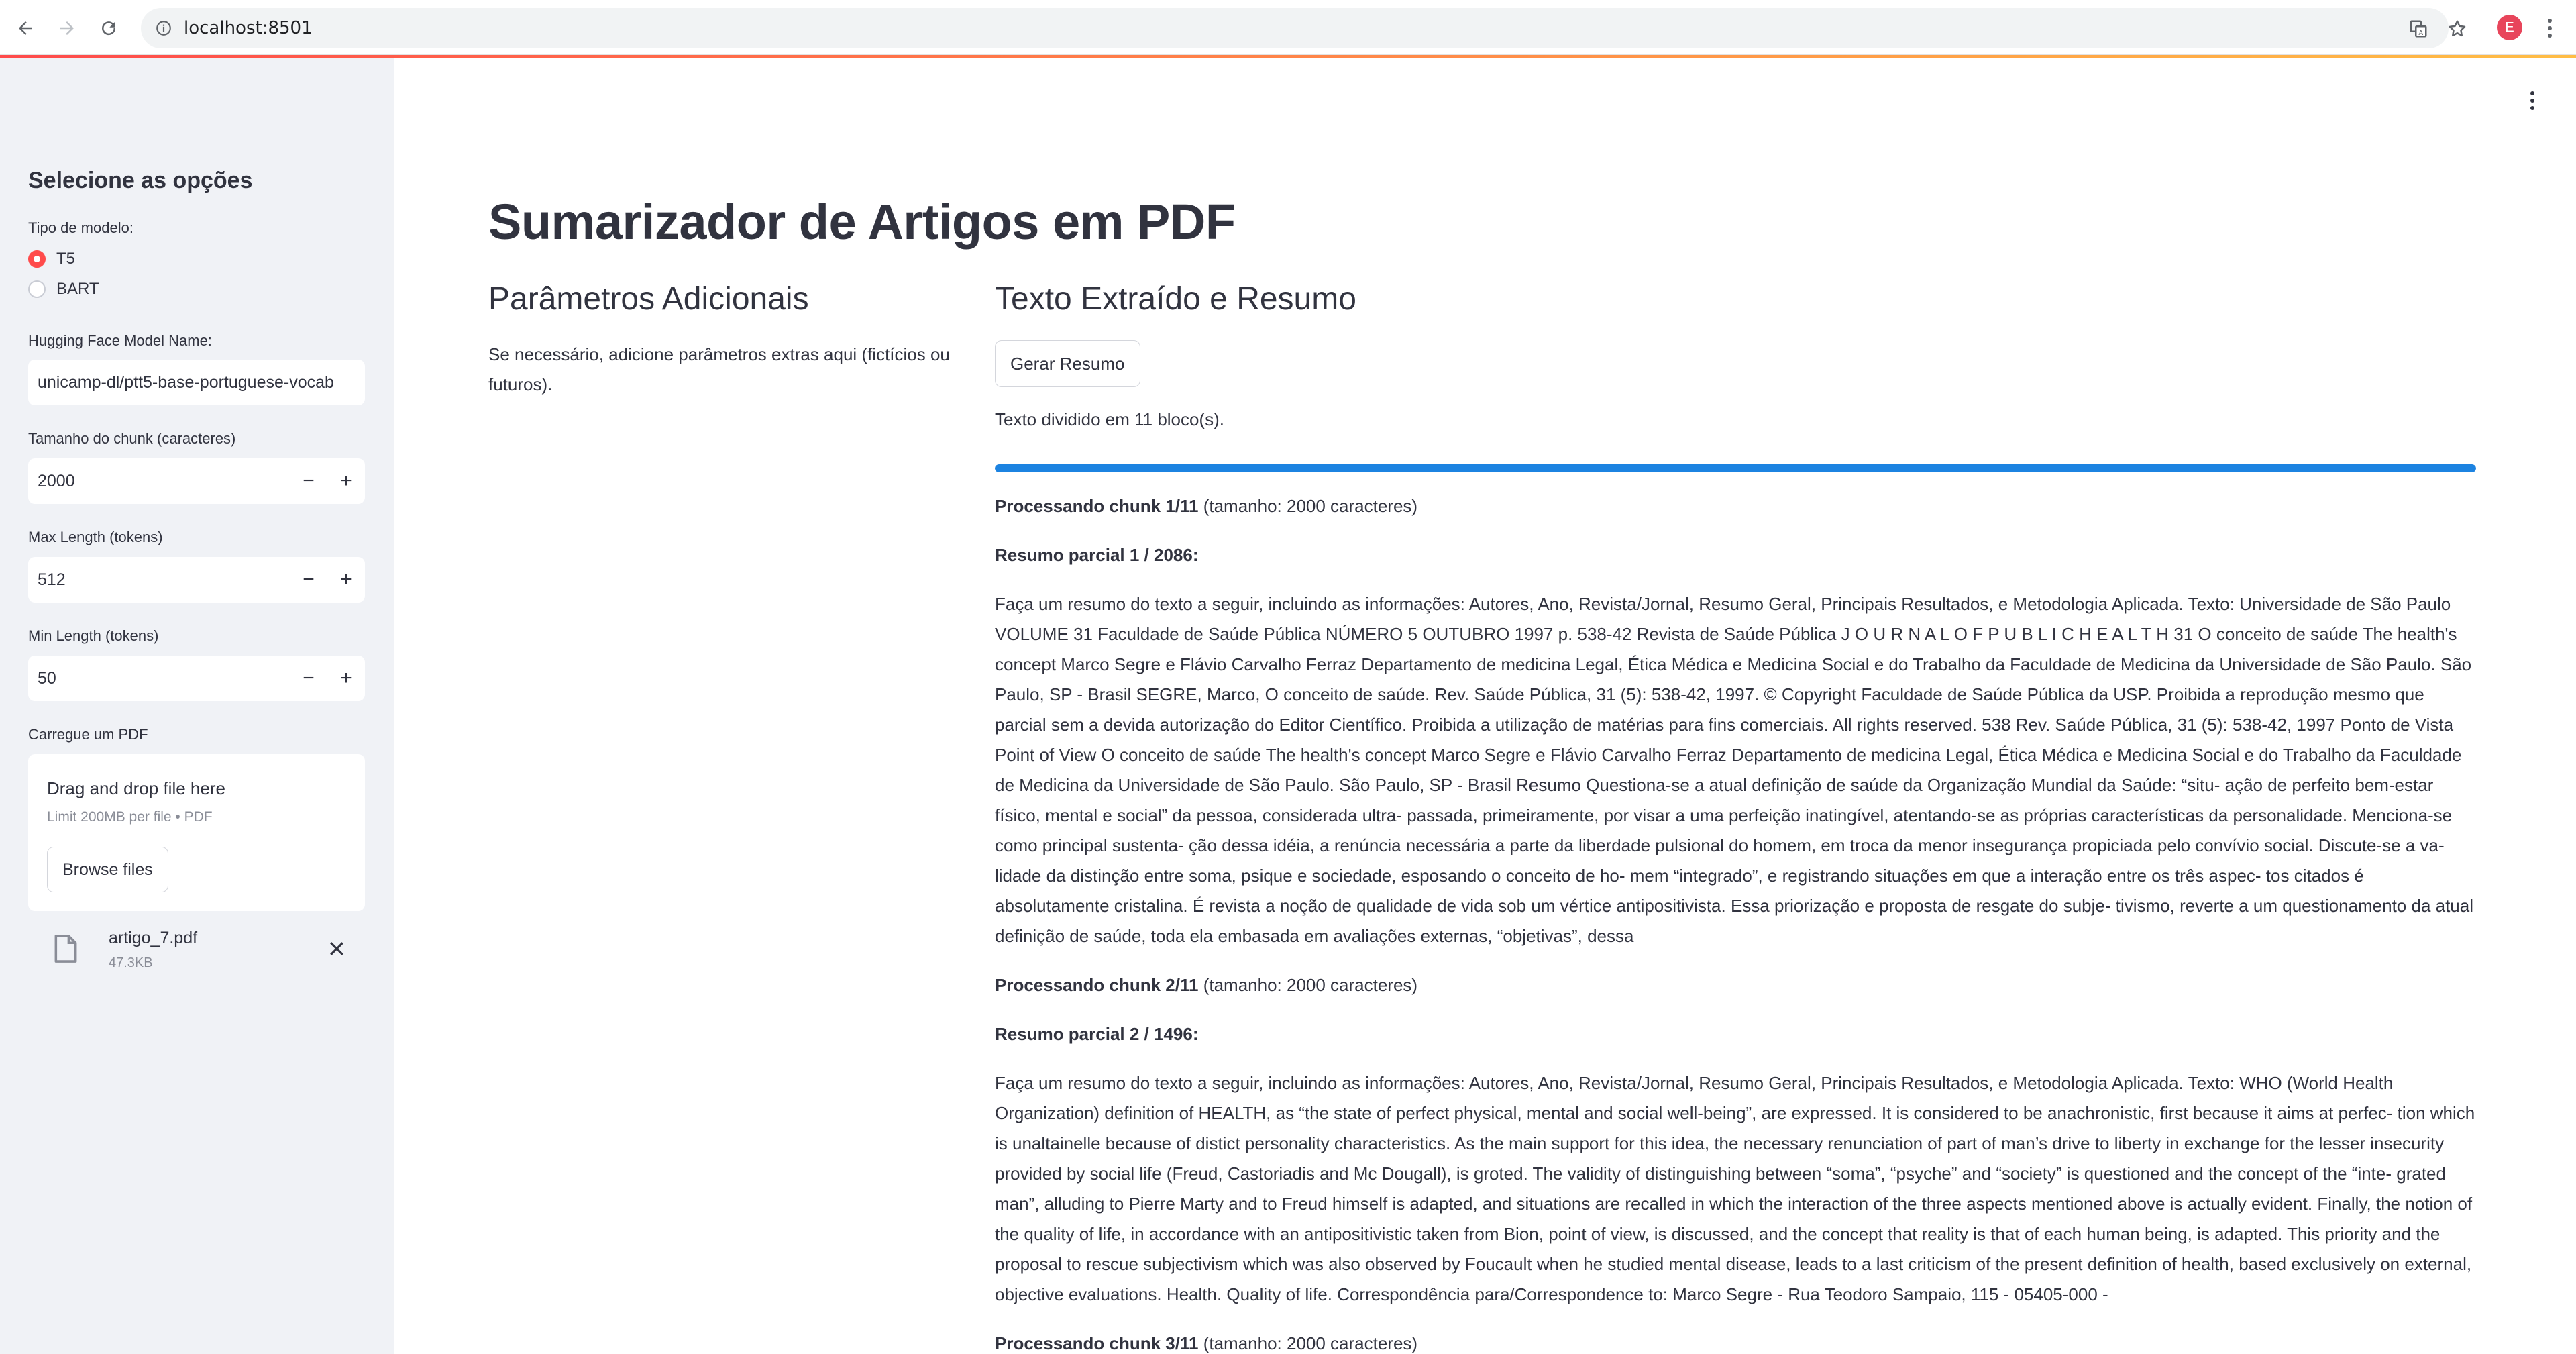 The image size is (2576, 1354). What do you see at coordinates (51, 259) in the screenshot?
I see `radio-t5: T5` at bounding box center [51, 259].